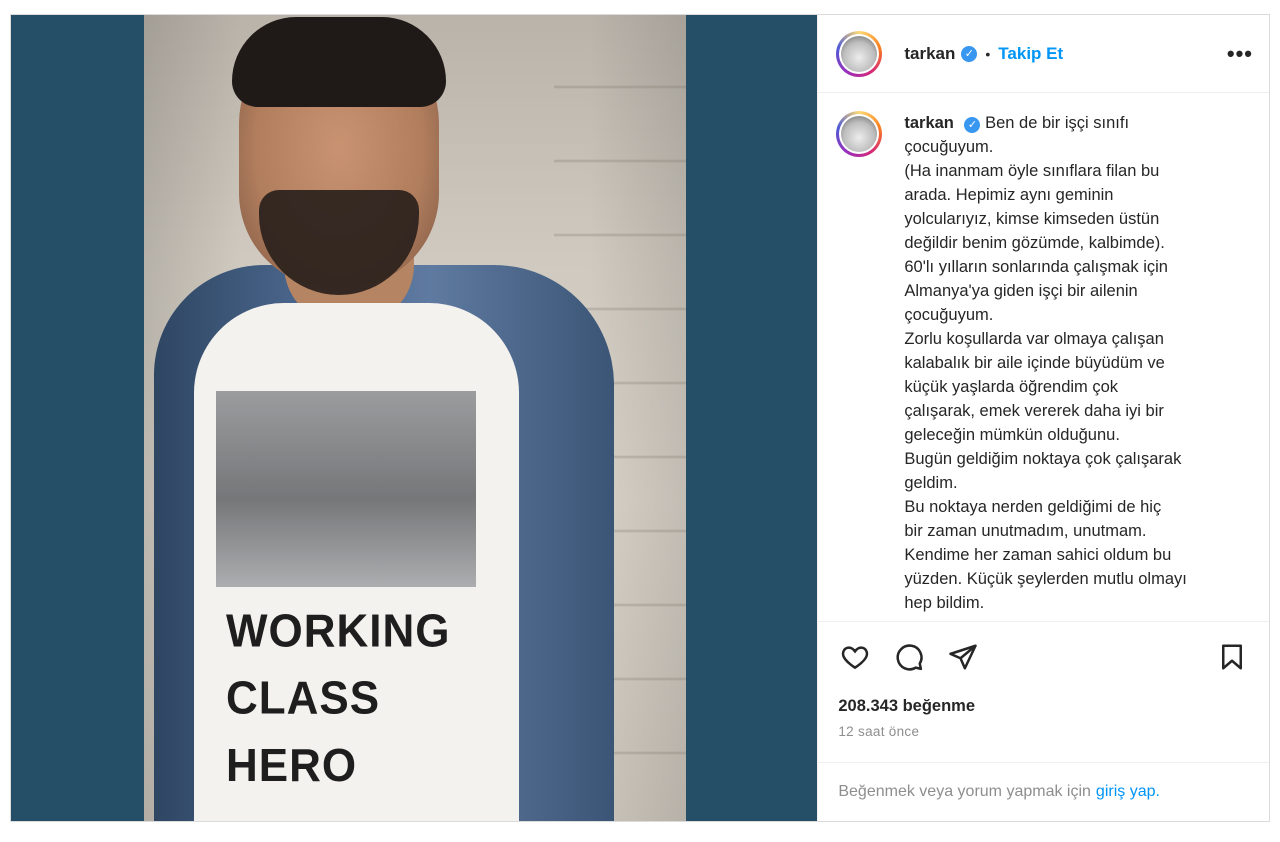  I want to click on bookmark-icon, so click(1232, 657).